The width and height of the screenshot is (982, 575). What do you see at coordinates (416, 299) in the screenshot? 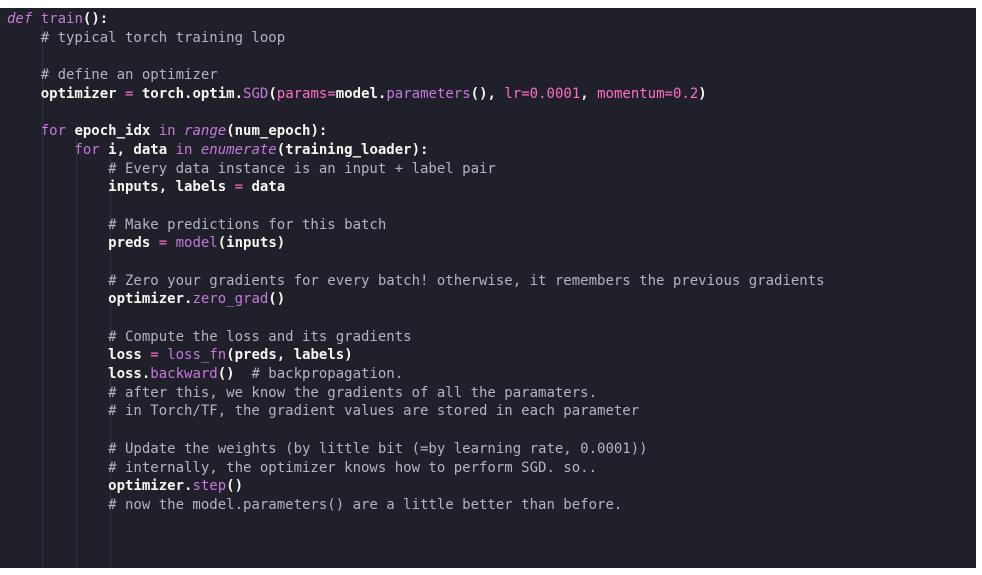
I see `code-line: optimizer.zero_grad()` at bounding box center [416, 299].